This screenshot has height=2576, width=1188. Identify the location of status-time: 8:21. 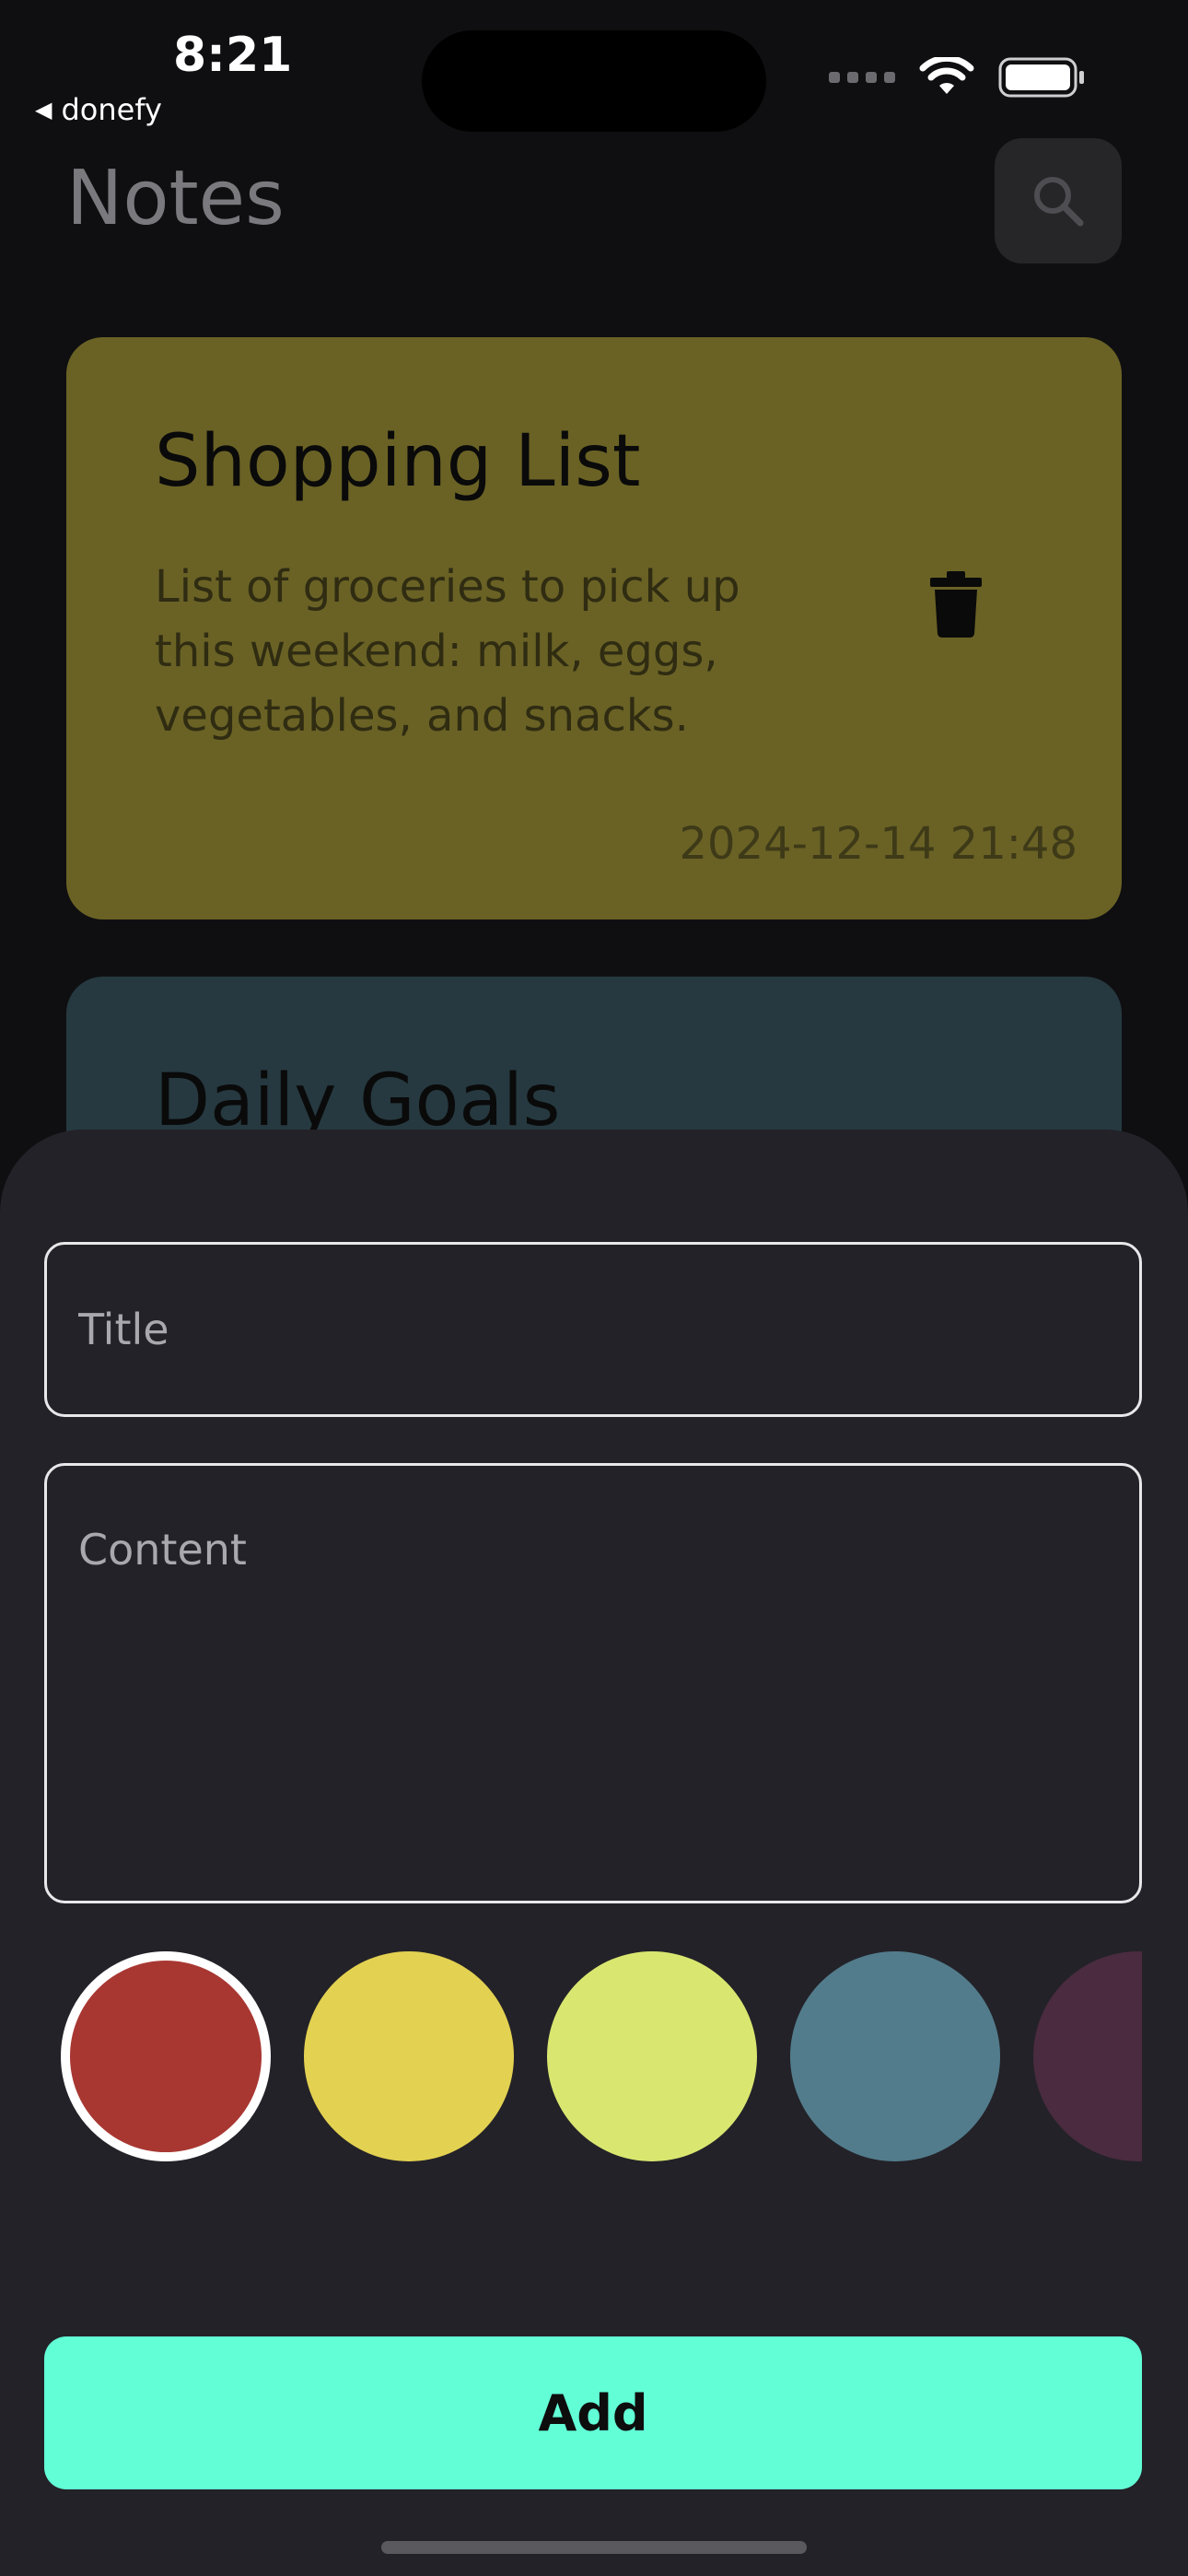
(233, 55).